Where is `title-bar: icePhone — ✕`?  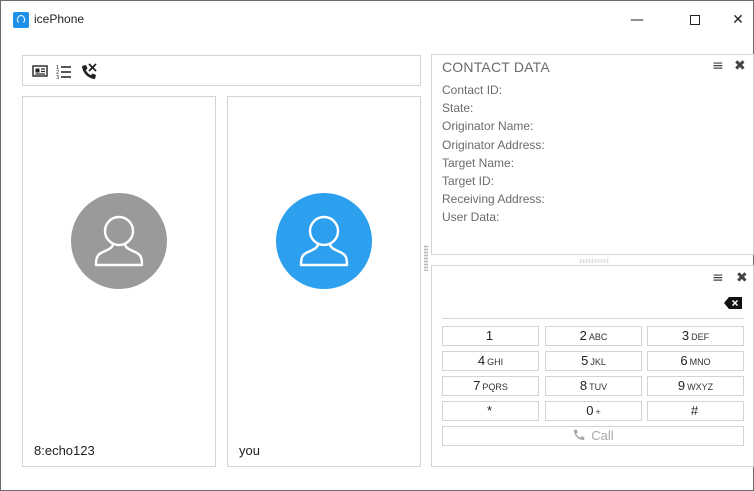
title-bar: icePhone — ✕ is located at coordinates (377, 20).